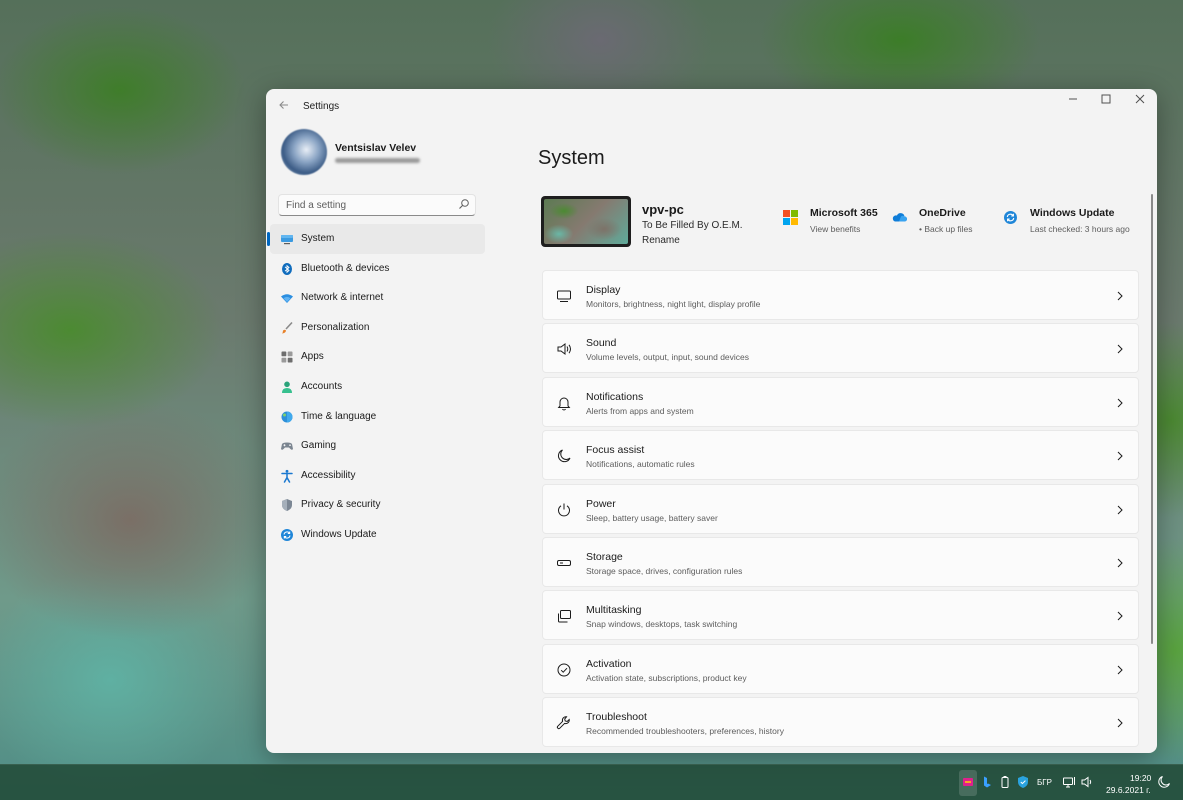  What do you see at coordinates (692, 225) in the screenshot?
I see `device-model: To Be Filled By O.E.M.` at bounding box center [692, 225].